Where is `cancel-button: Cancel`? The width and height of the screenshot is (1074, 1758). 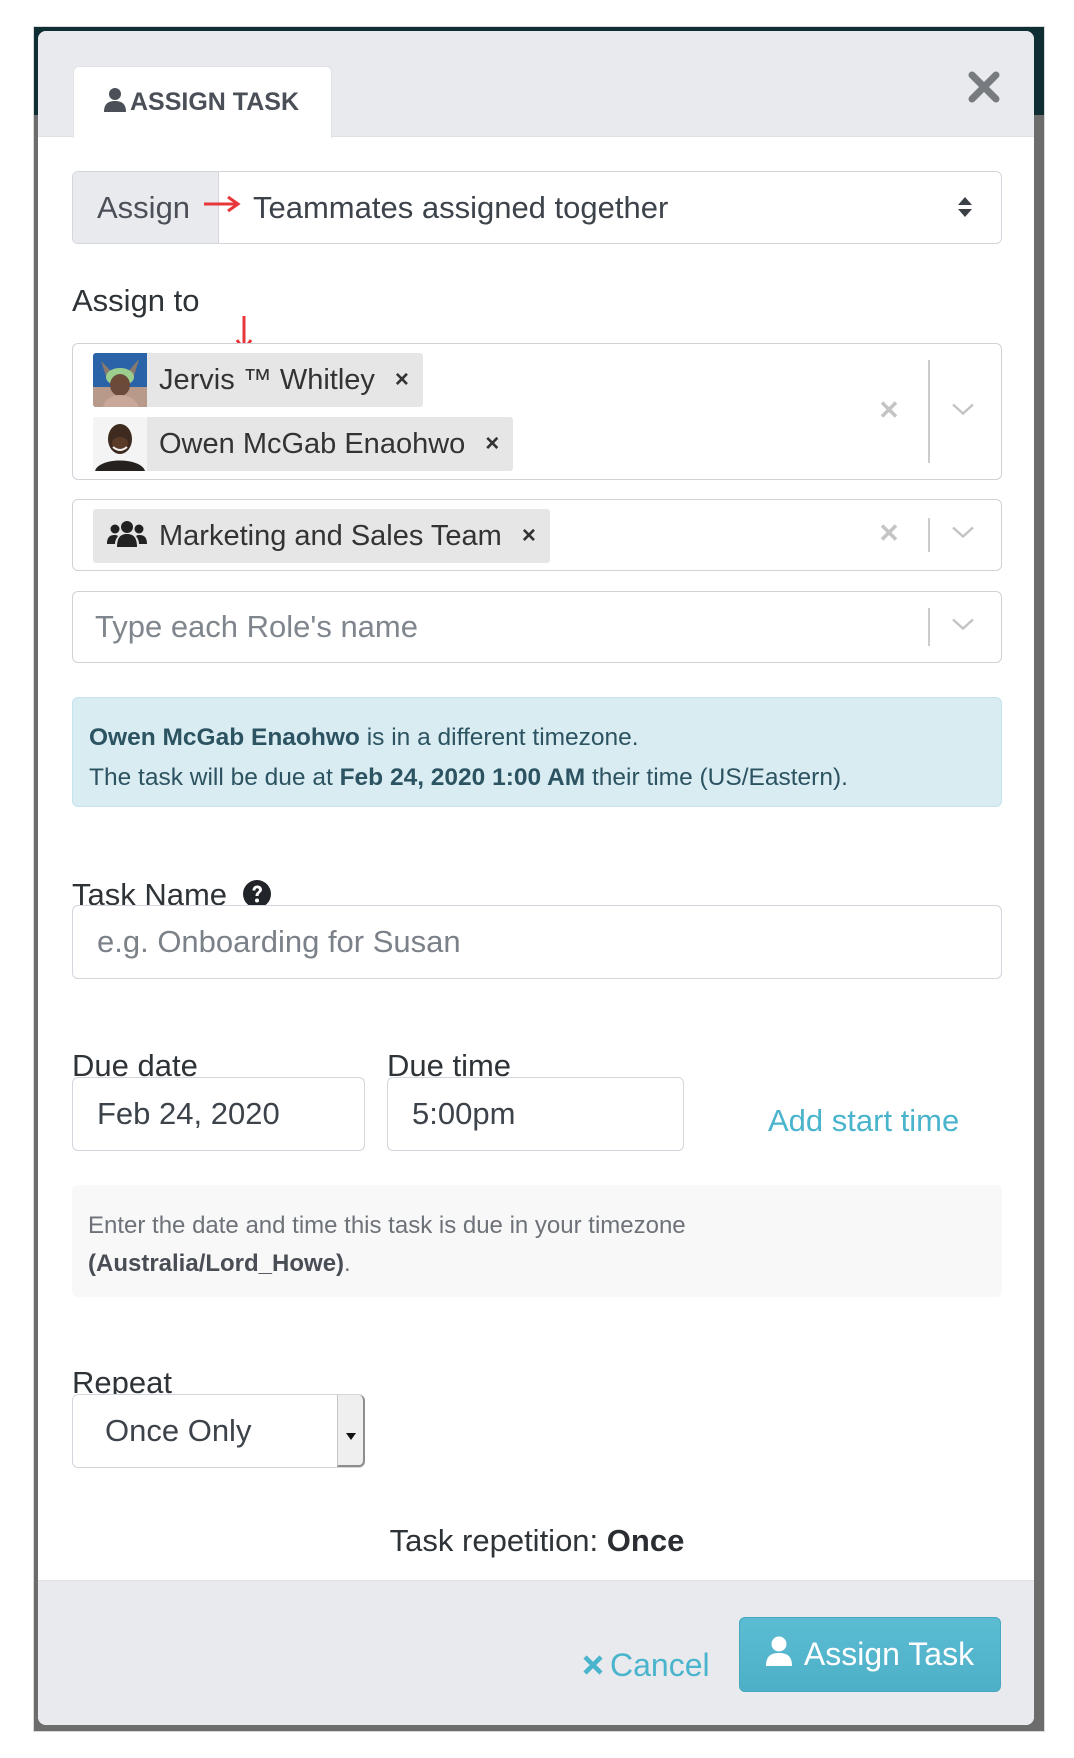 cancel-button: Cancel is located at coordinates (646, 1665).